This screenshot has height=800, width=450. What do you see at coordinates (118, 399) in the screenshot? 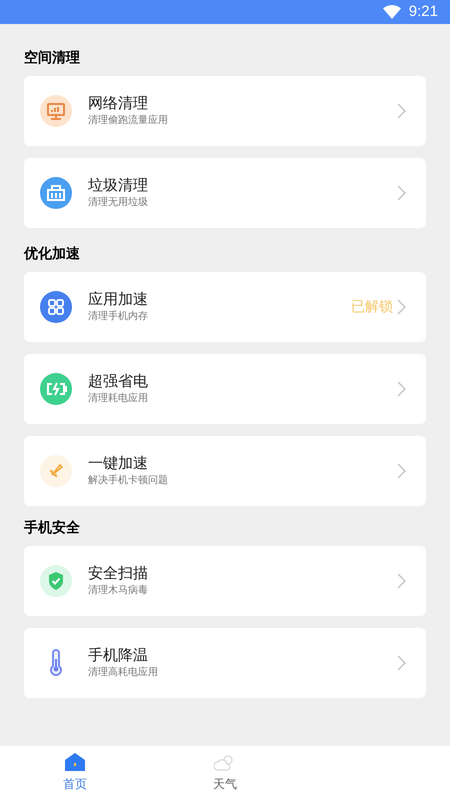
I see `feature-subtitle: 清理耗电应用` at bounding box center [118, 399].